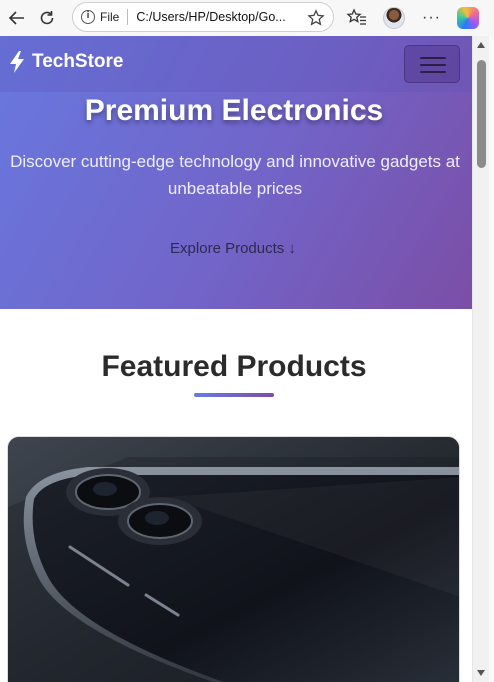  I want to click on scheme-label: File, so click(110, 17).